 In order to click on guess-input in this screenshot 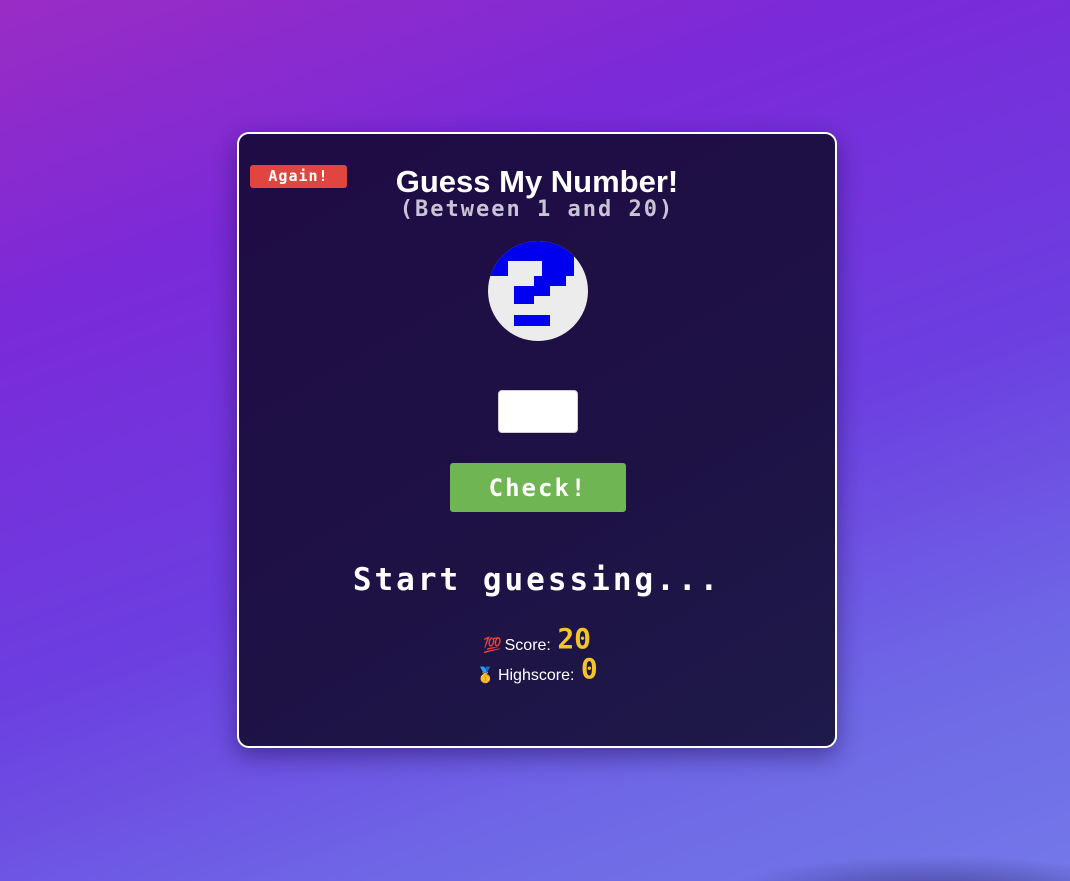, I will do `click(538, 411)`.